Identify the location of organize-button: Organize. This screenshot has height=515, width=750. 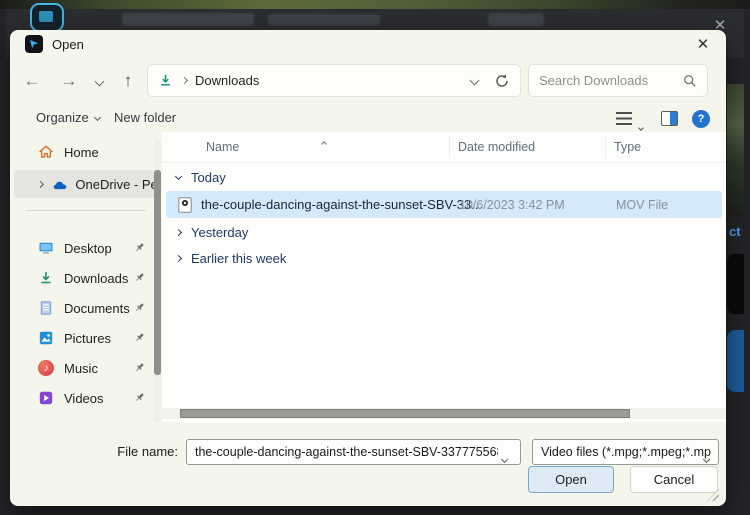
(68, 117).